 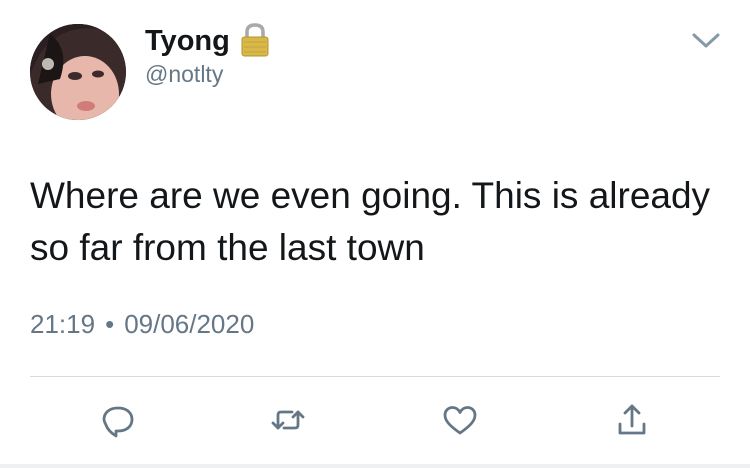 What do you see at coordinates (375, 376) in the screenshot?
I see `divider` at bounding box center [375, 376].